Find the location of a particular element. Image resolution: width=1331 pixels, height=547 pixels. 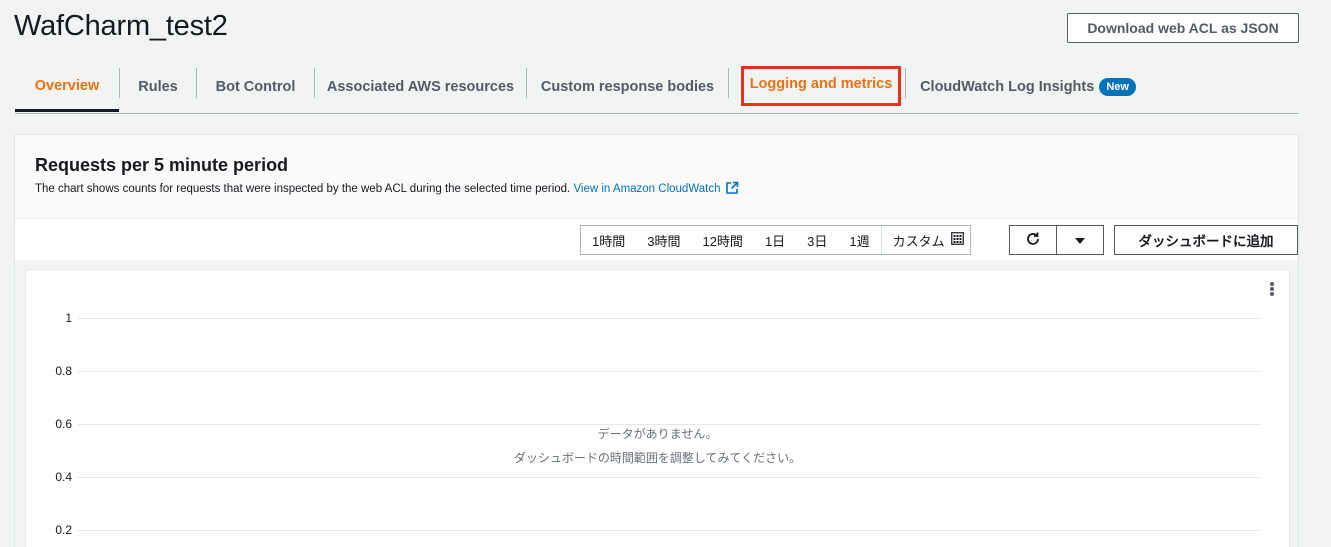

range-1-week: 1週 is located at coordinates (859, 240).